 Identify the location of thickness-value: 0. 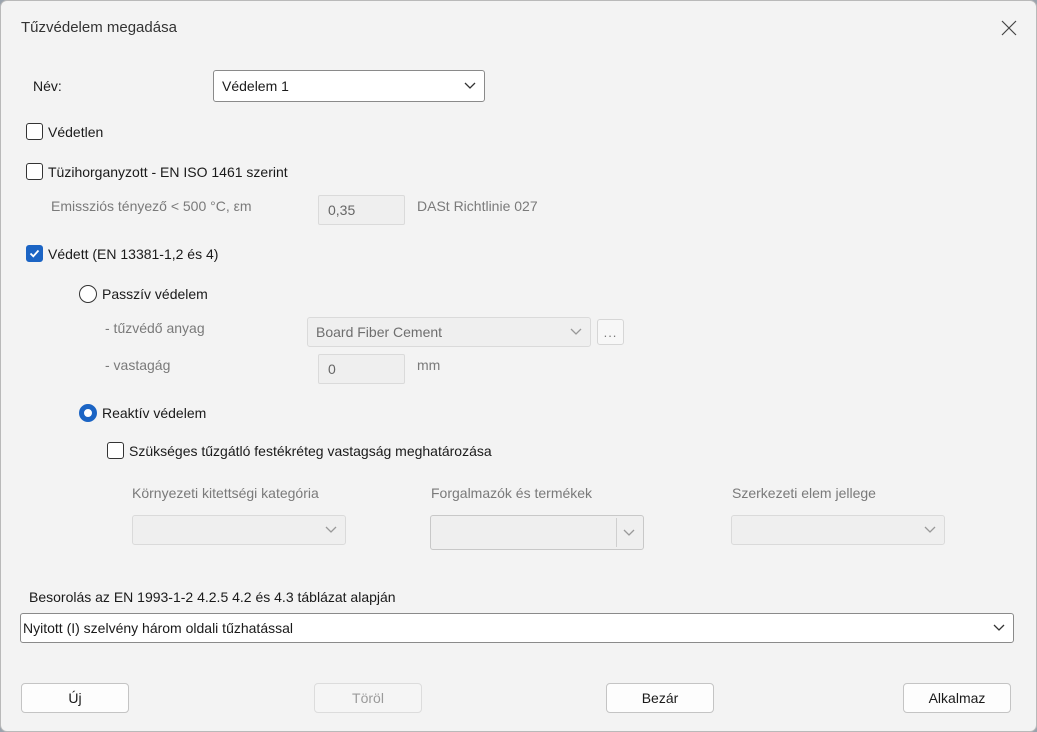
(332, 369).